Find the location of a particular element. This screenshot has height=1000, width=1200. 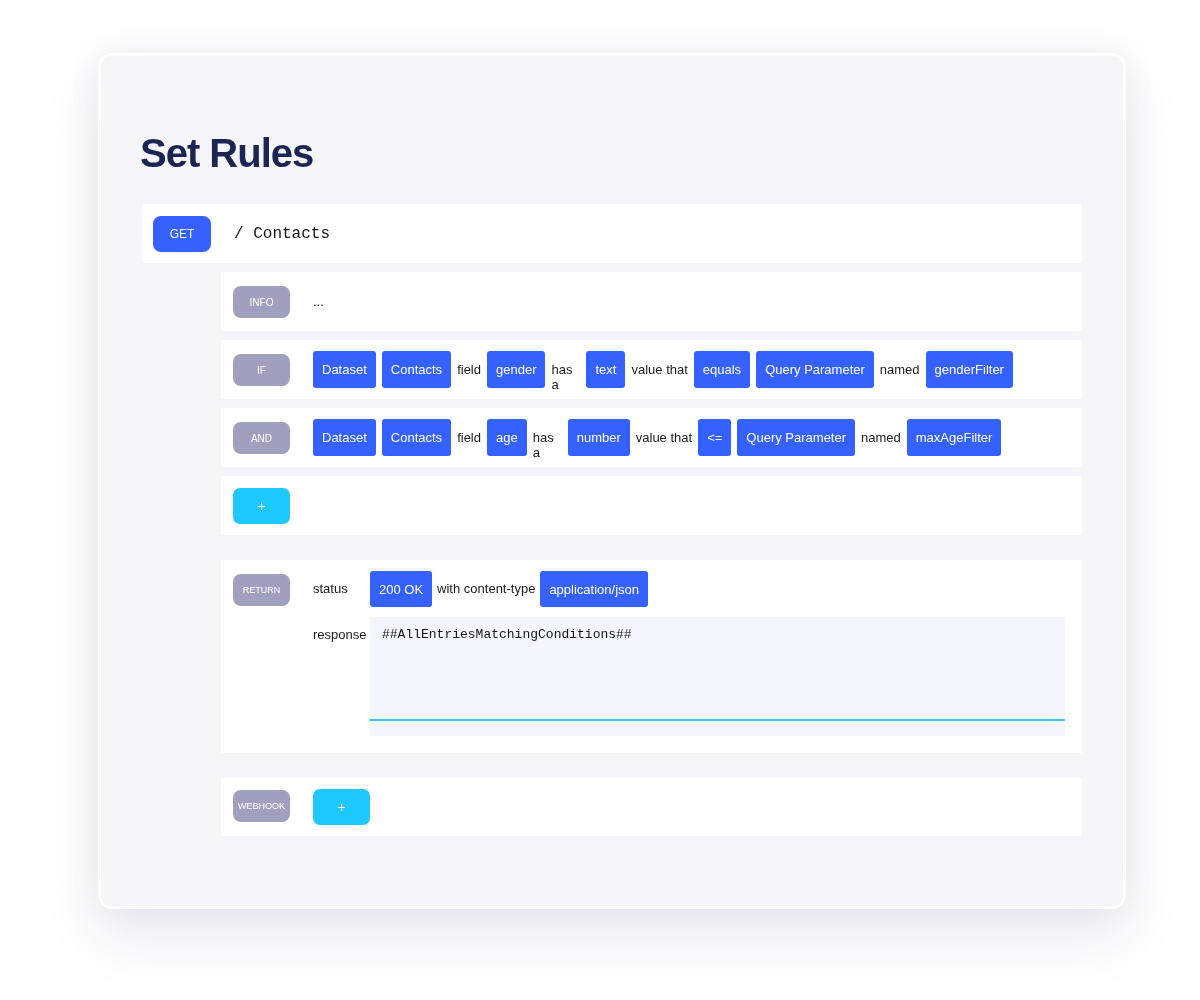

rule-tag: IF is located at coordinates (261, 370).